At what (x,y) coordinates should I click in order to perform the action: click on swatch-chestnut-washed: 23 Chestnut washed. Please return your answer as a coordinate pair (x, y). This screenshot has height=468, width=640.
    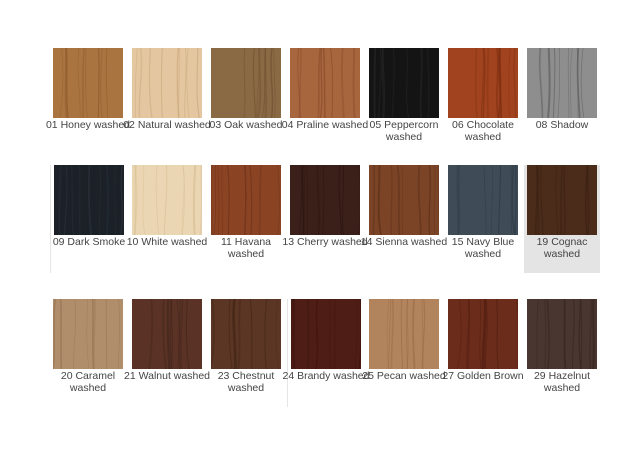
    Looking at the image, I should click on (246, 353).